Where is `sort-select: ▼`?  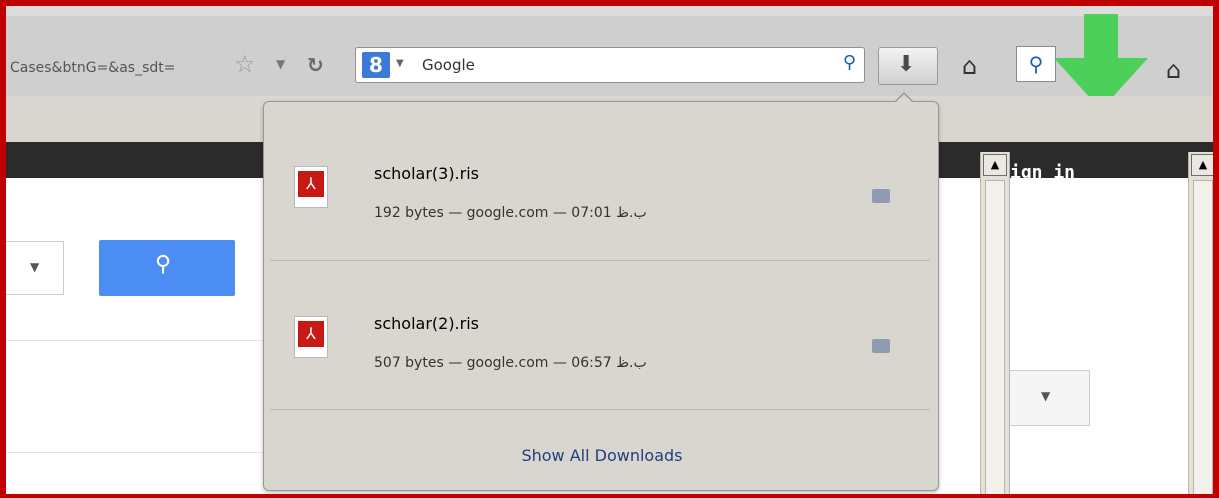
sort-select: ▼ is located at coordinates (1048, 398).